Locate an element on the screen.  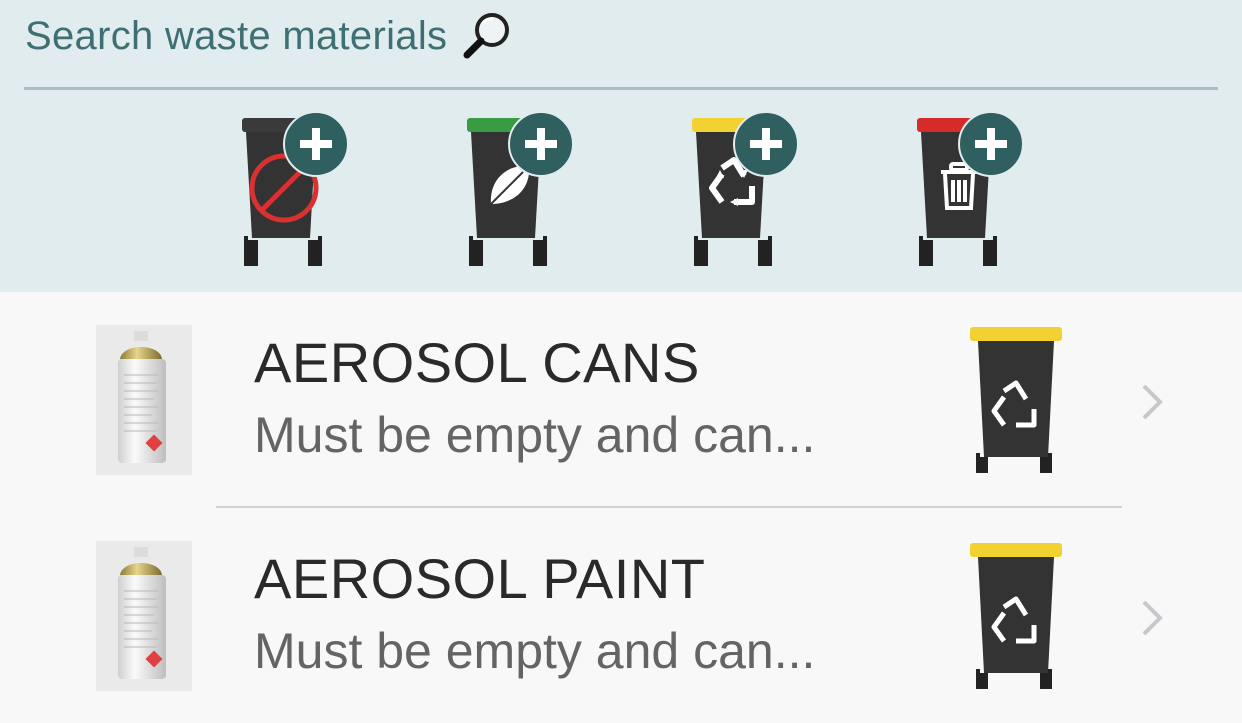
item-title: AEROSOL CANS is located at coordinates (477, 362).